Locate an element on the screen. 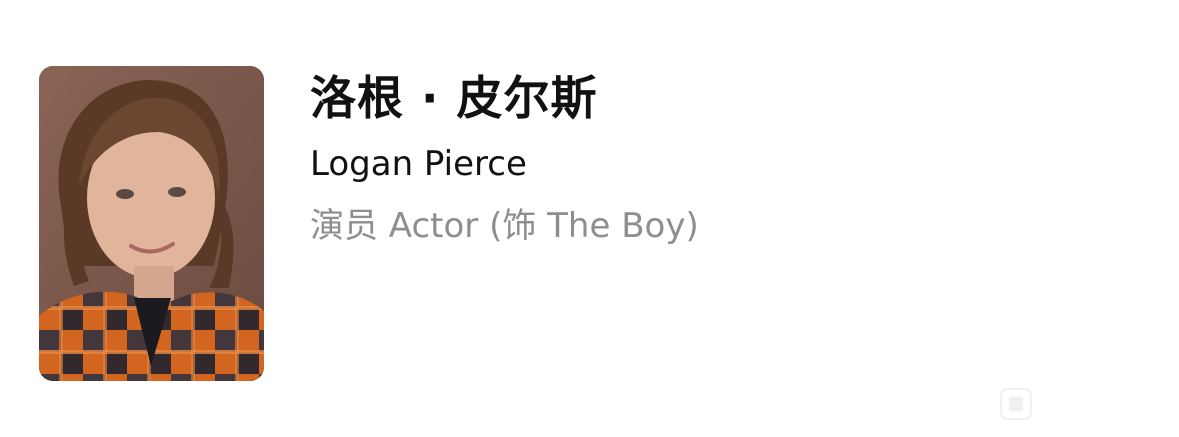  portrait-image is located at coordinates (151, 223).